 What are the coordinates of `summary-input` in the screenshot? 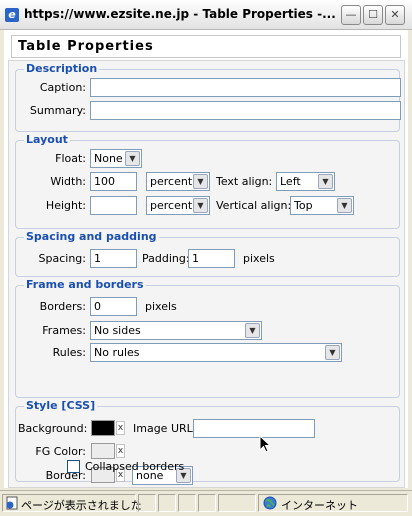 It's located at (245, 110).